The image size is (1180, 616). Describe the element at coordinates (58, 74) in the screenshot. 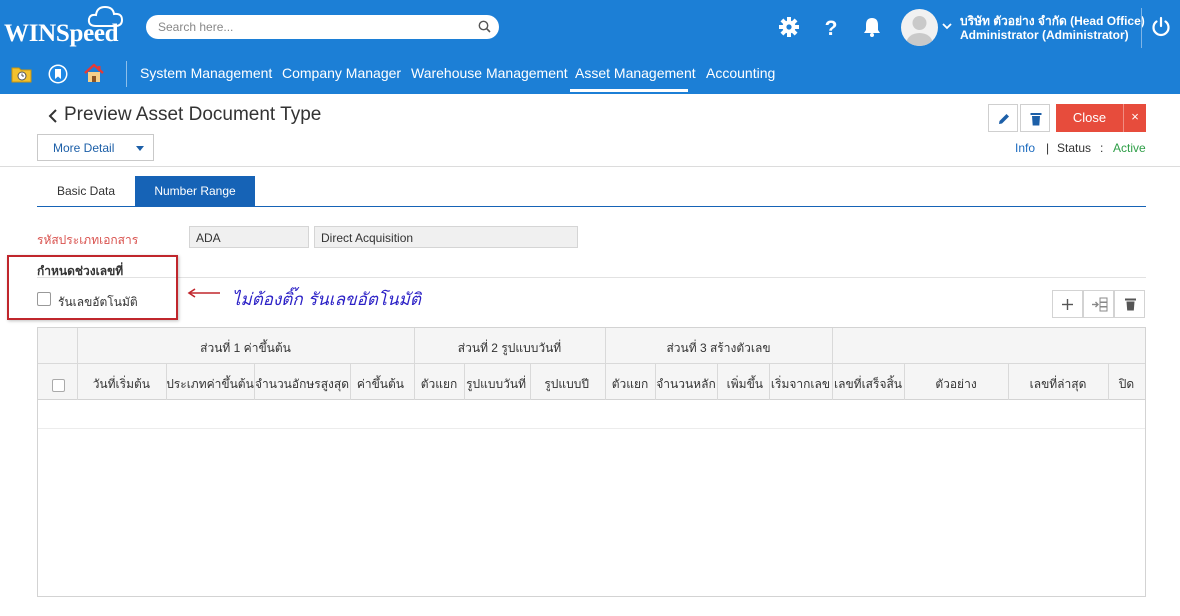

I see `bookmark-icon` at that location.